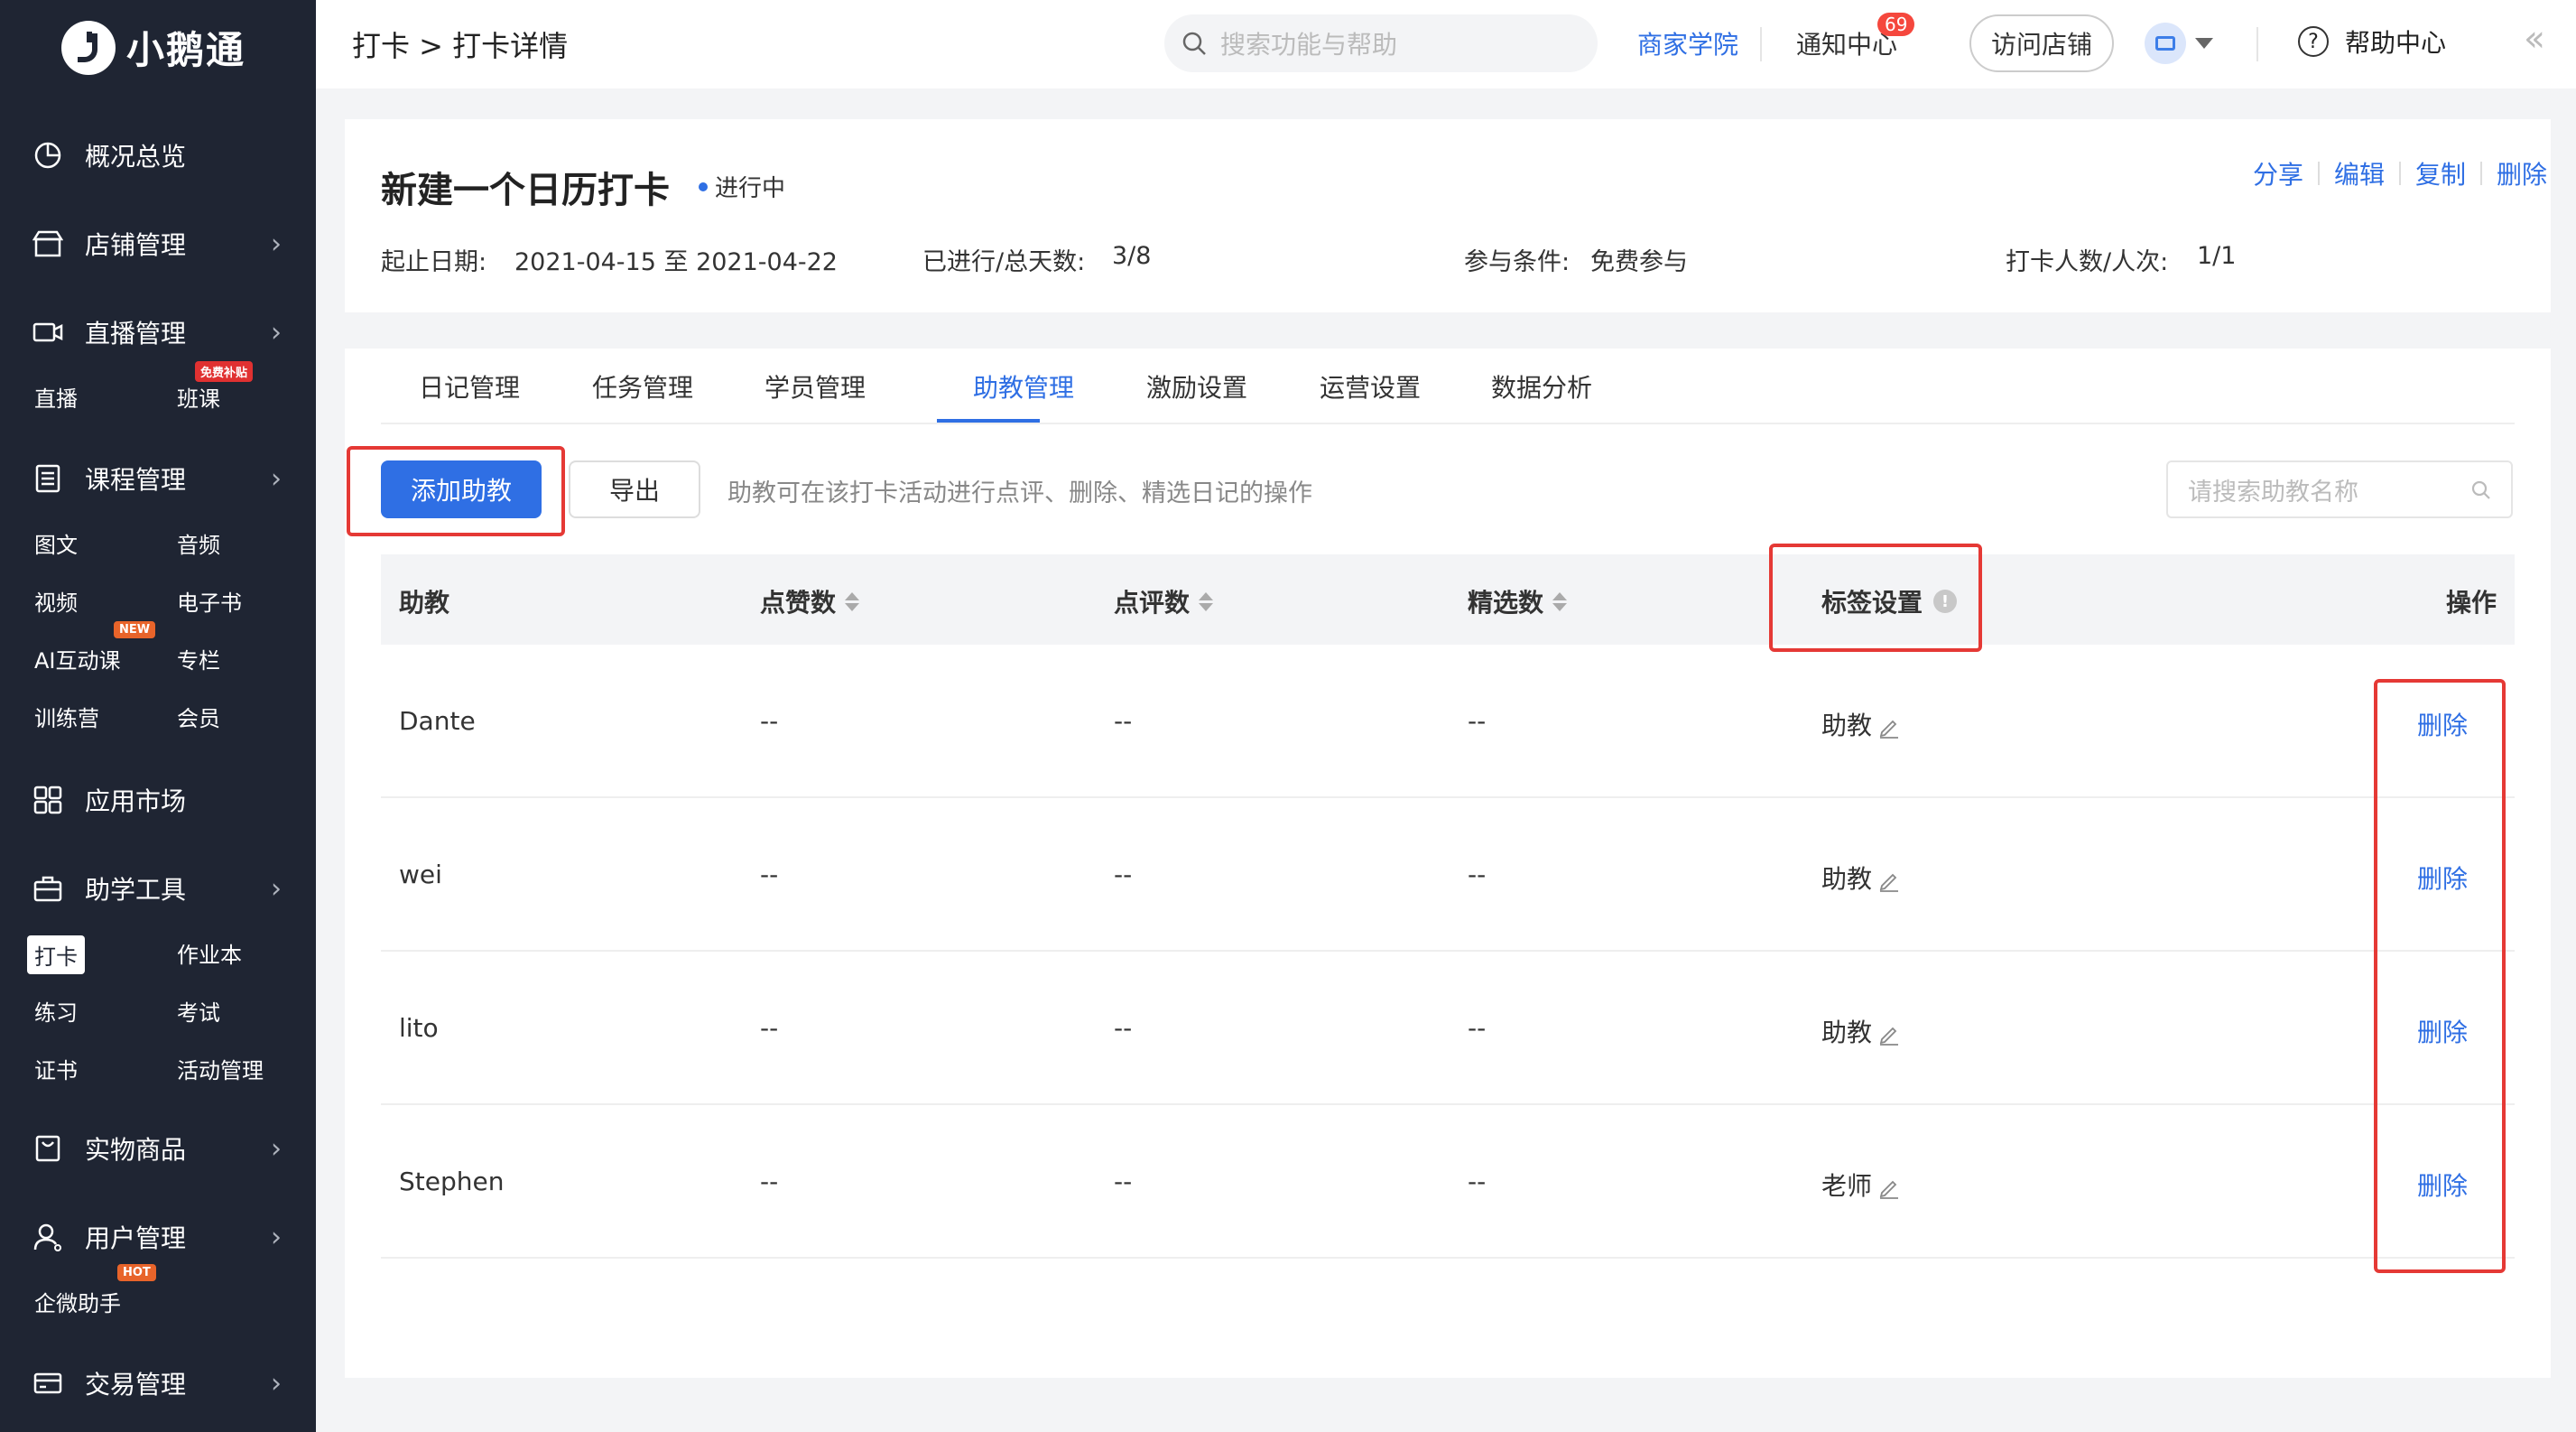  I want to click on sidebar-item-appmarket: 应用市场, so click(154, 800).